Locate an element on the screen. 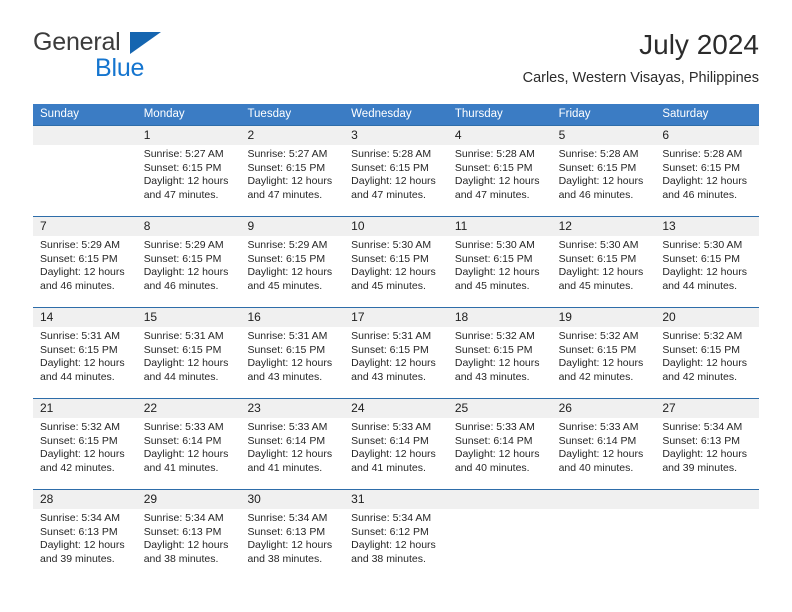 The image size is (792, 612). day-number: 11 is located at coordinates (461, 226).